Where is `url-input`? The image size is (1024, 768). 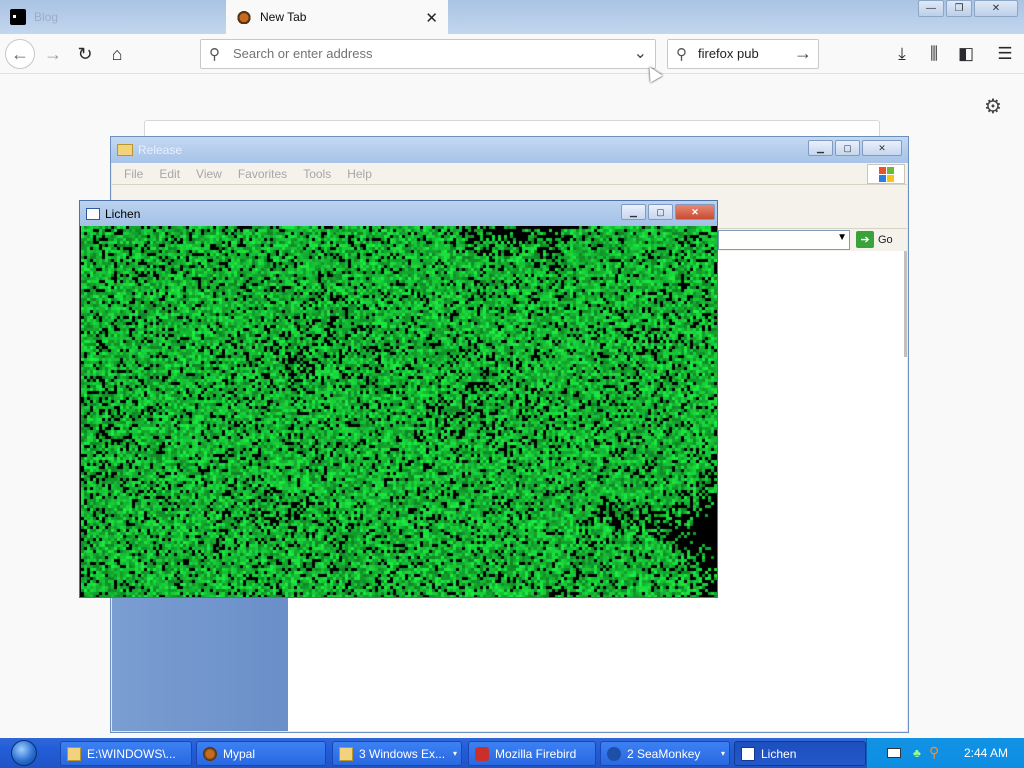
url-input is located at coordinates (423, 53).